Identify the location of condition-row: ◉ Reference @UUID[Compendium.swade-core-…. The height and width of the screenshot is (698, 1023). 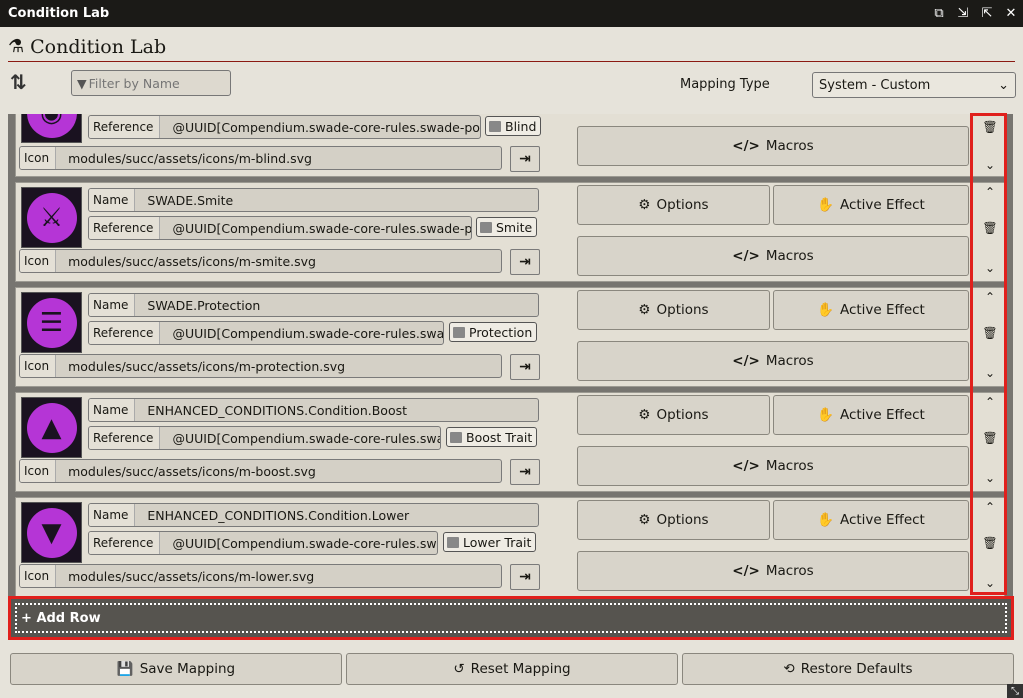
(510, 145).